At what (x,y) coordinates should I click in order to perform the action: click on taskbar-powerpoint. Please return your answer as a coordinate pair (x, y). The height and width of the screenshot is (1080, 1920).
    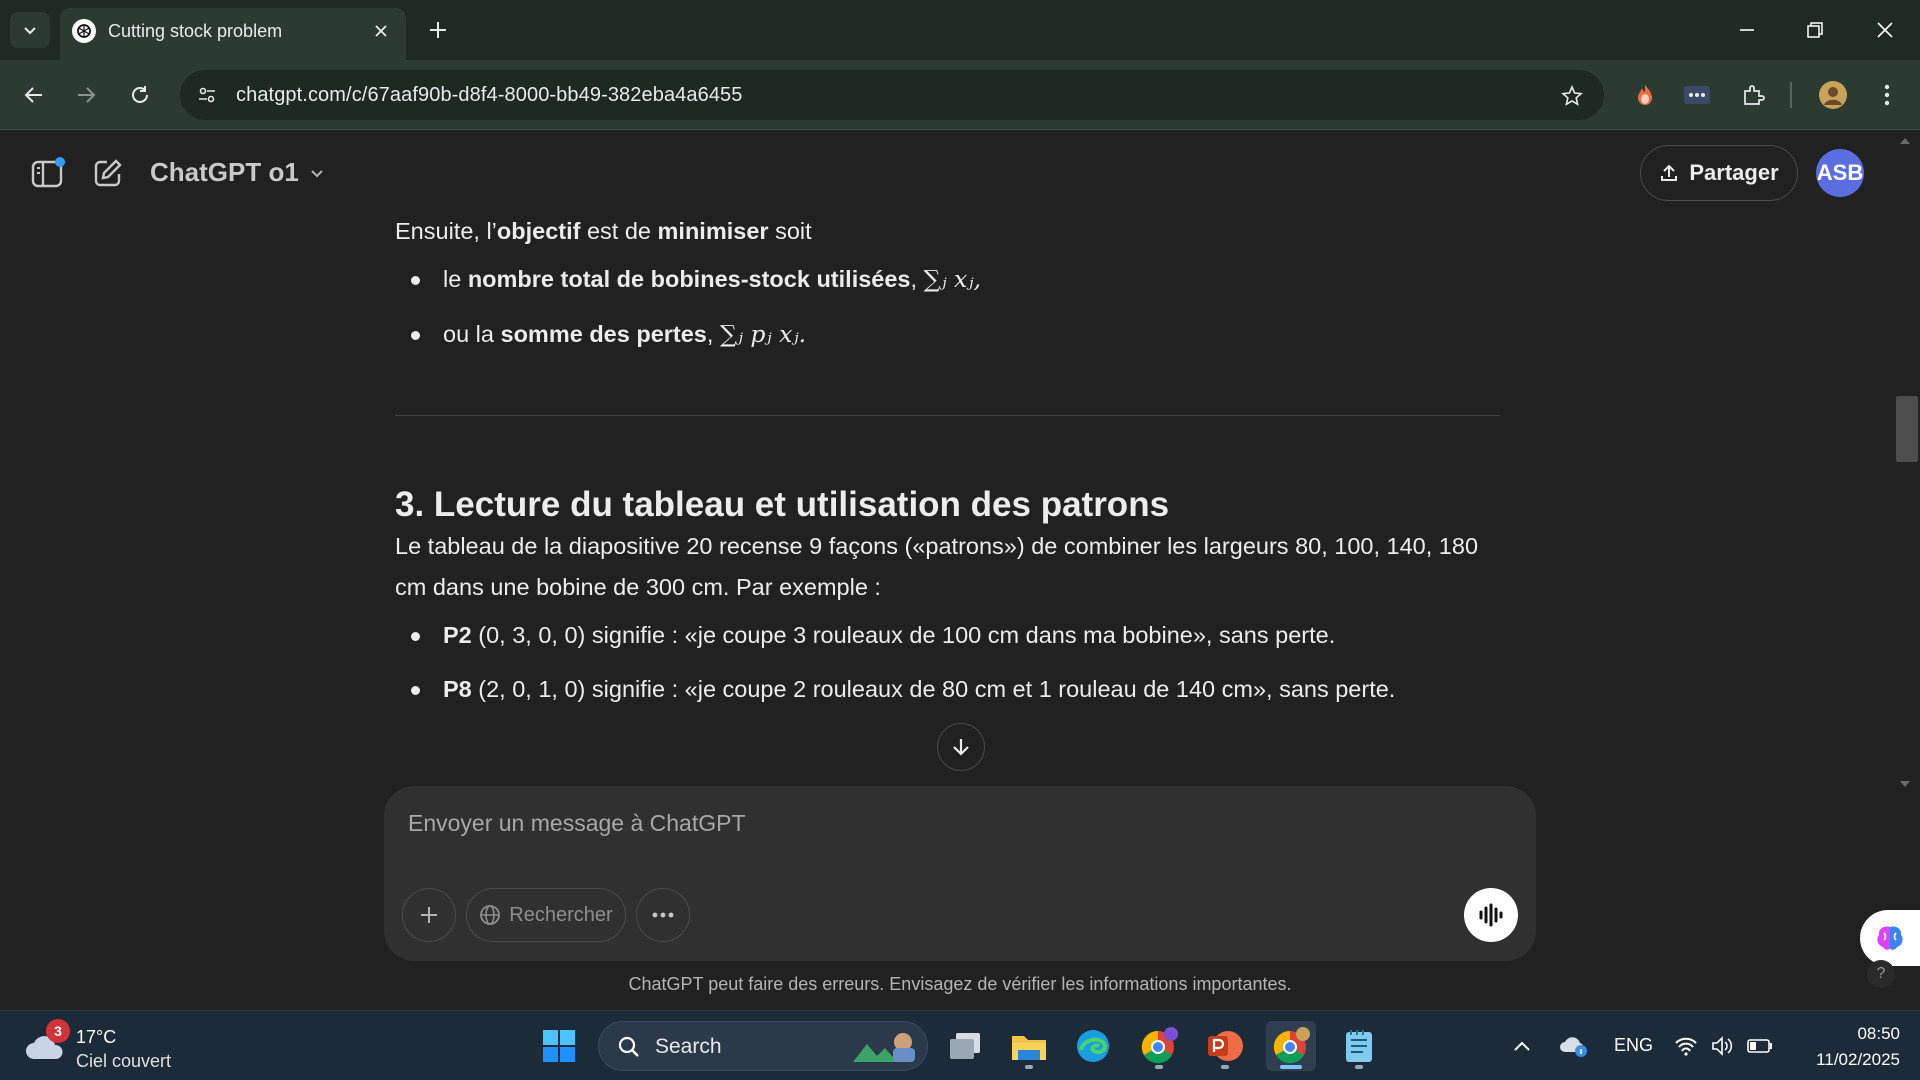
    Looking at the image, I should click on (1225, 1046).